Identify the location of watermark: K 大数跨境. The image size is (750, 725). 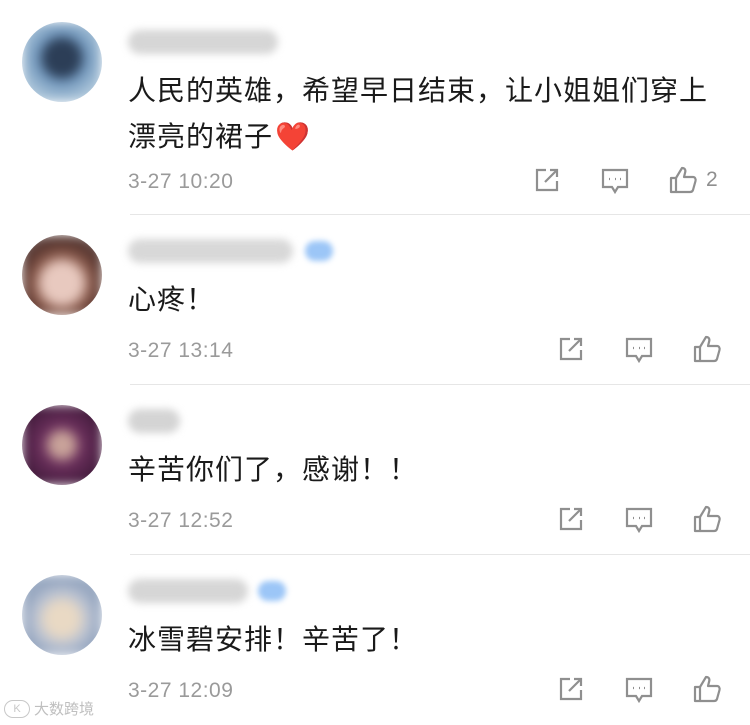
(49, 708).